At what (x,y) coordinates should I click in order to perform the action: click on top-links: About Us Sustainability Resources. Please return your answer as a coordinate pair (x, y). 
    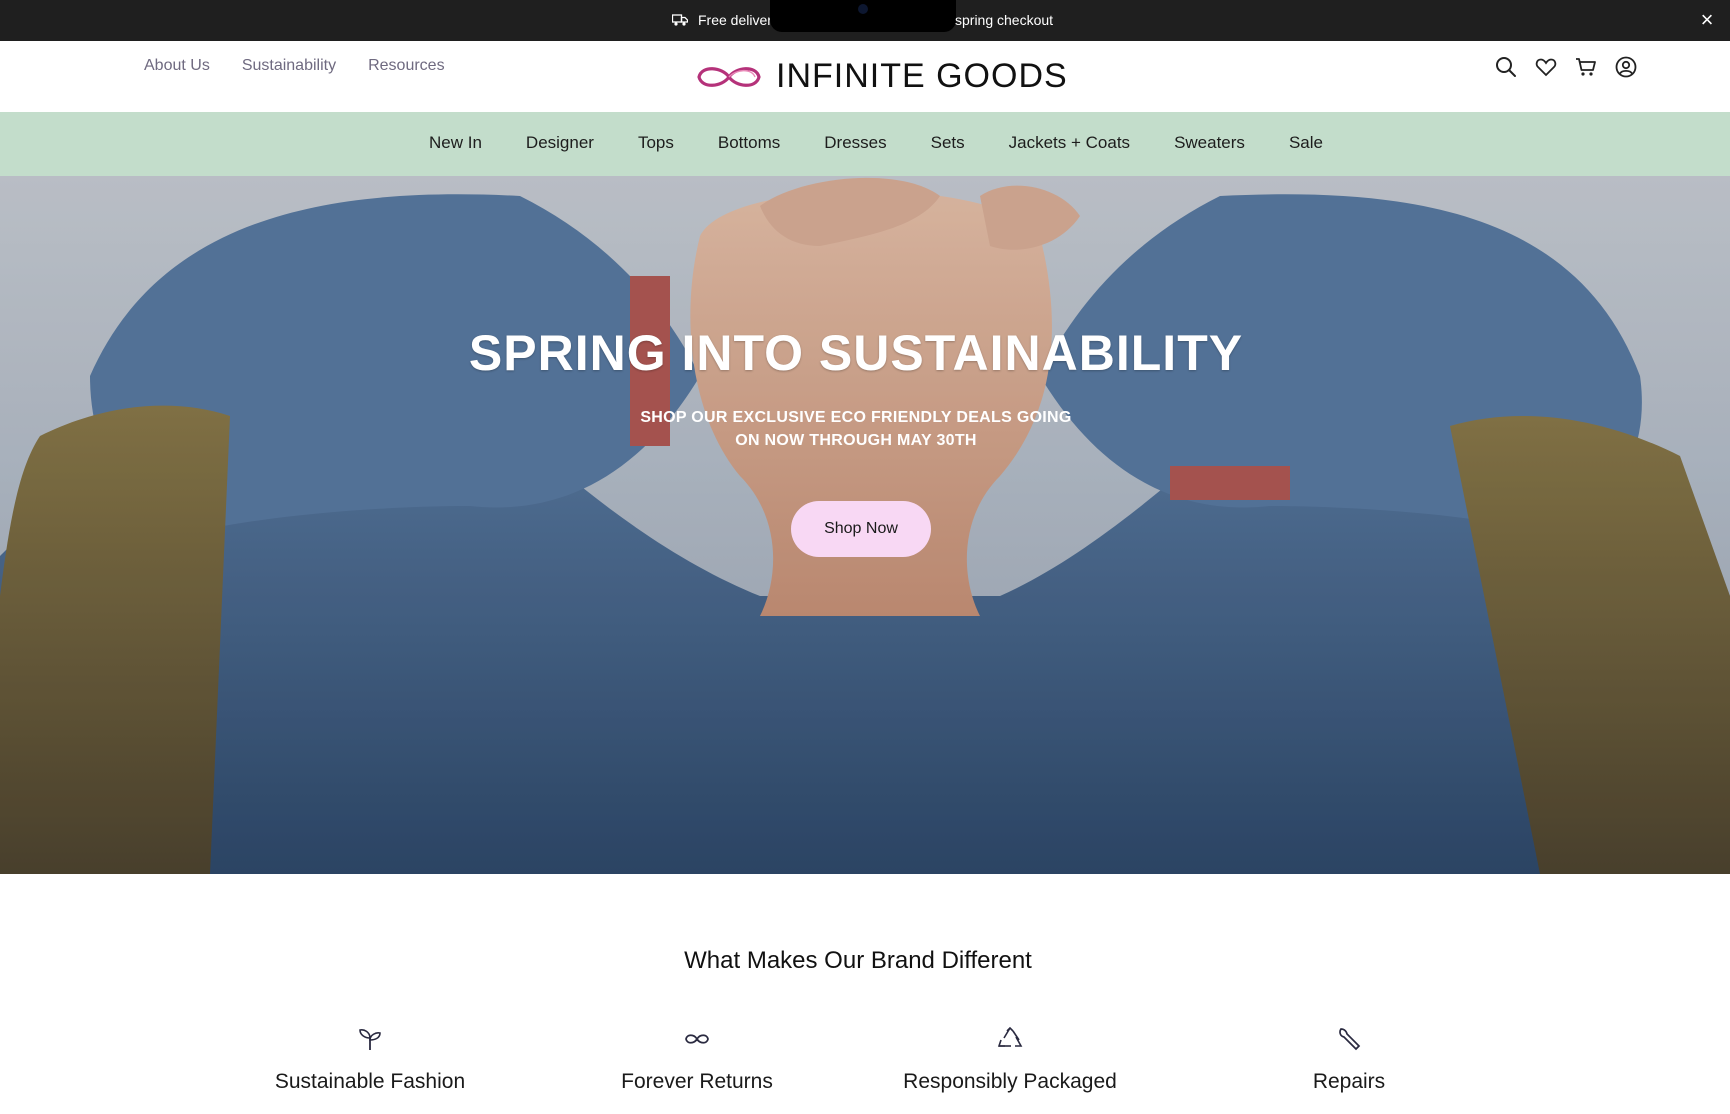
    Looking at the image, I should click on (294, 66).